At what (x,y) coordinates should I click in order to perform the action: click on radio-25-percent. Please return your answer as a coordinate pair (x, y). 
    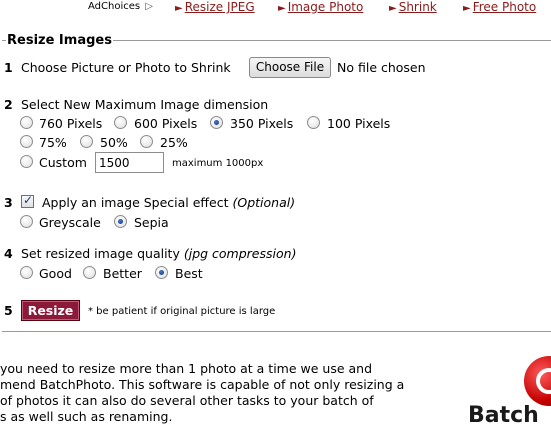
    Looking at the image, I should click on (146, 141).